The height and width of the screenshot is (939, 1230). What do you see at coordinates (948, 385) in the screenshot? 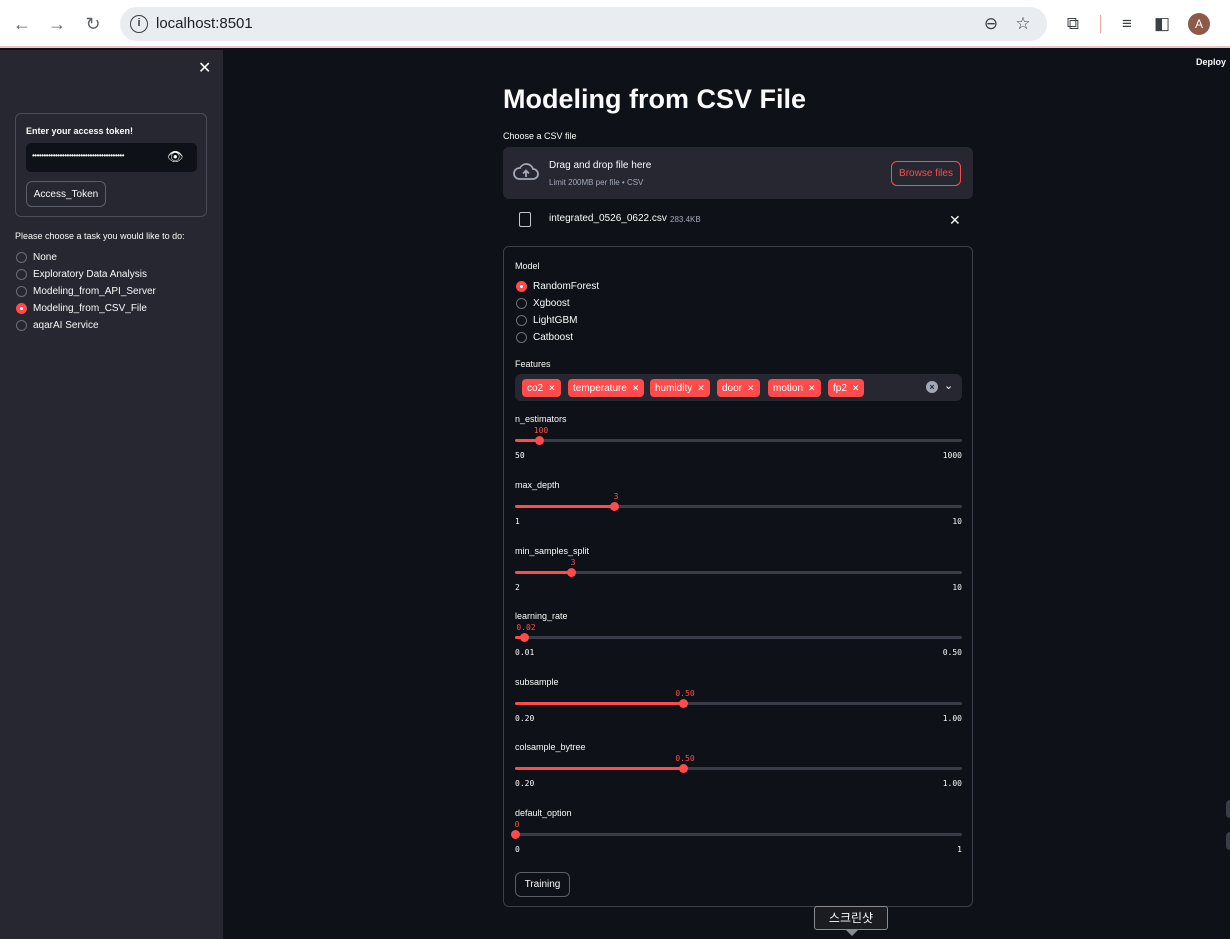
I see `chevron-down-icon: ⌄` at bounding box center [948, 385].